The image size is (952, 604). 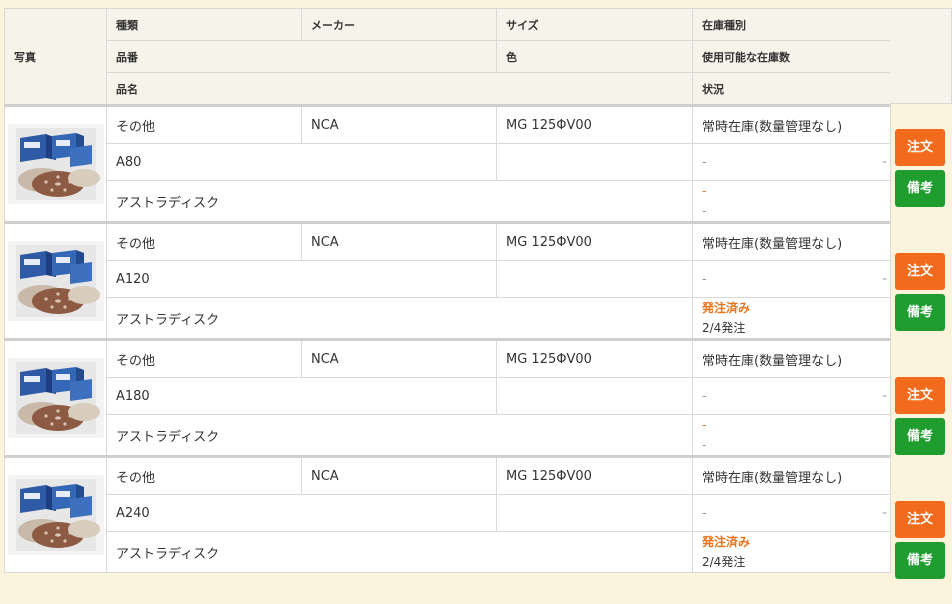 What do you see at coordinates (301, 162) in the screenshot?
I see `part-no-cell: A80` at bounding box center [301, 162].